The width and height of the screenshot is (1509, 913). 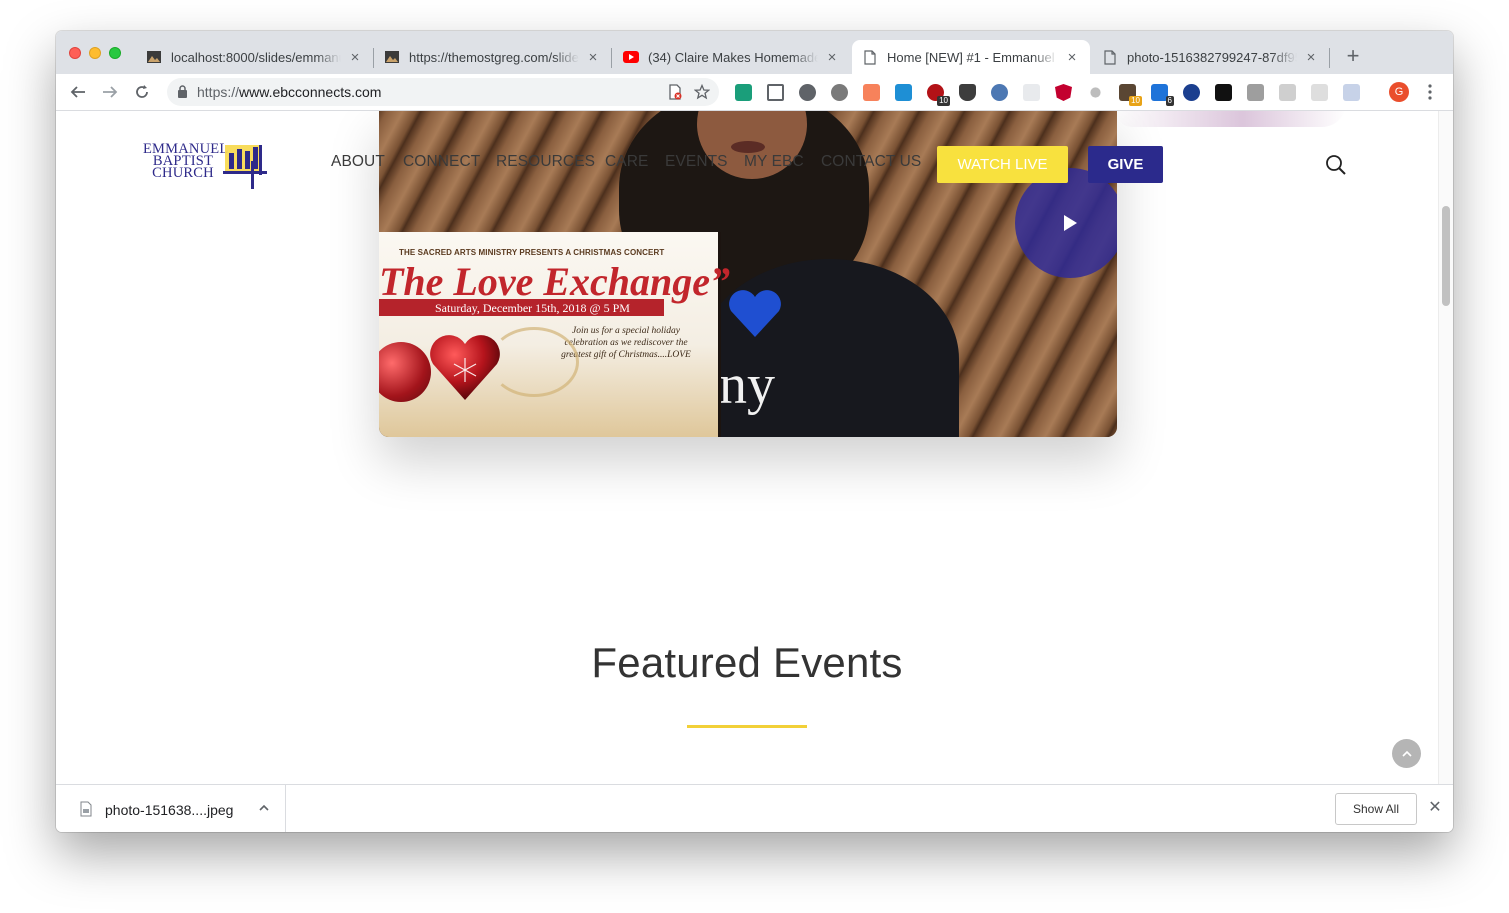 I want to click on angular-icon, so click(x=1063, y=92).